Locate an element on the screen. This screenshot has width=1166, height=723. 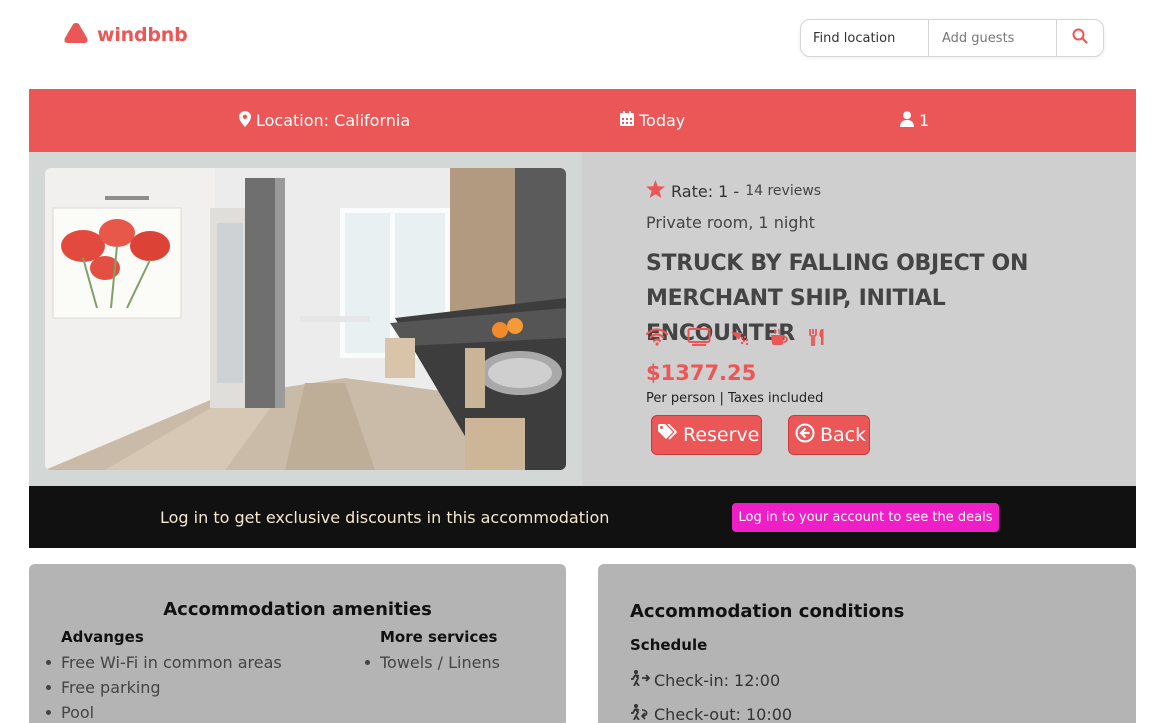
search-bar: Find location Add guests is located at coordinates (952, 38).